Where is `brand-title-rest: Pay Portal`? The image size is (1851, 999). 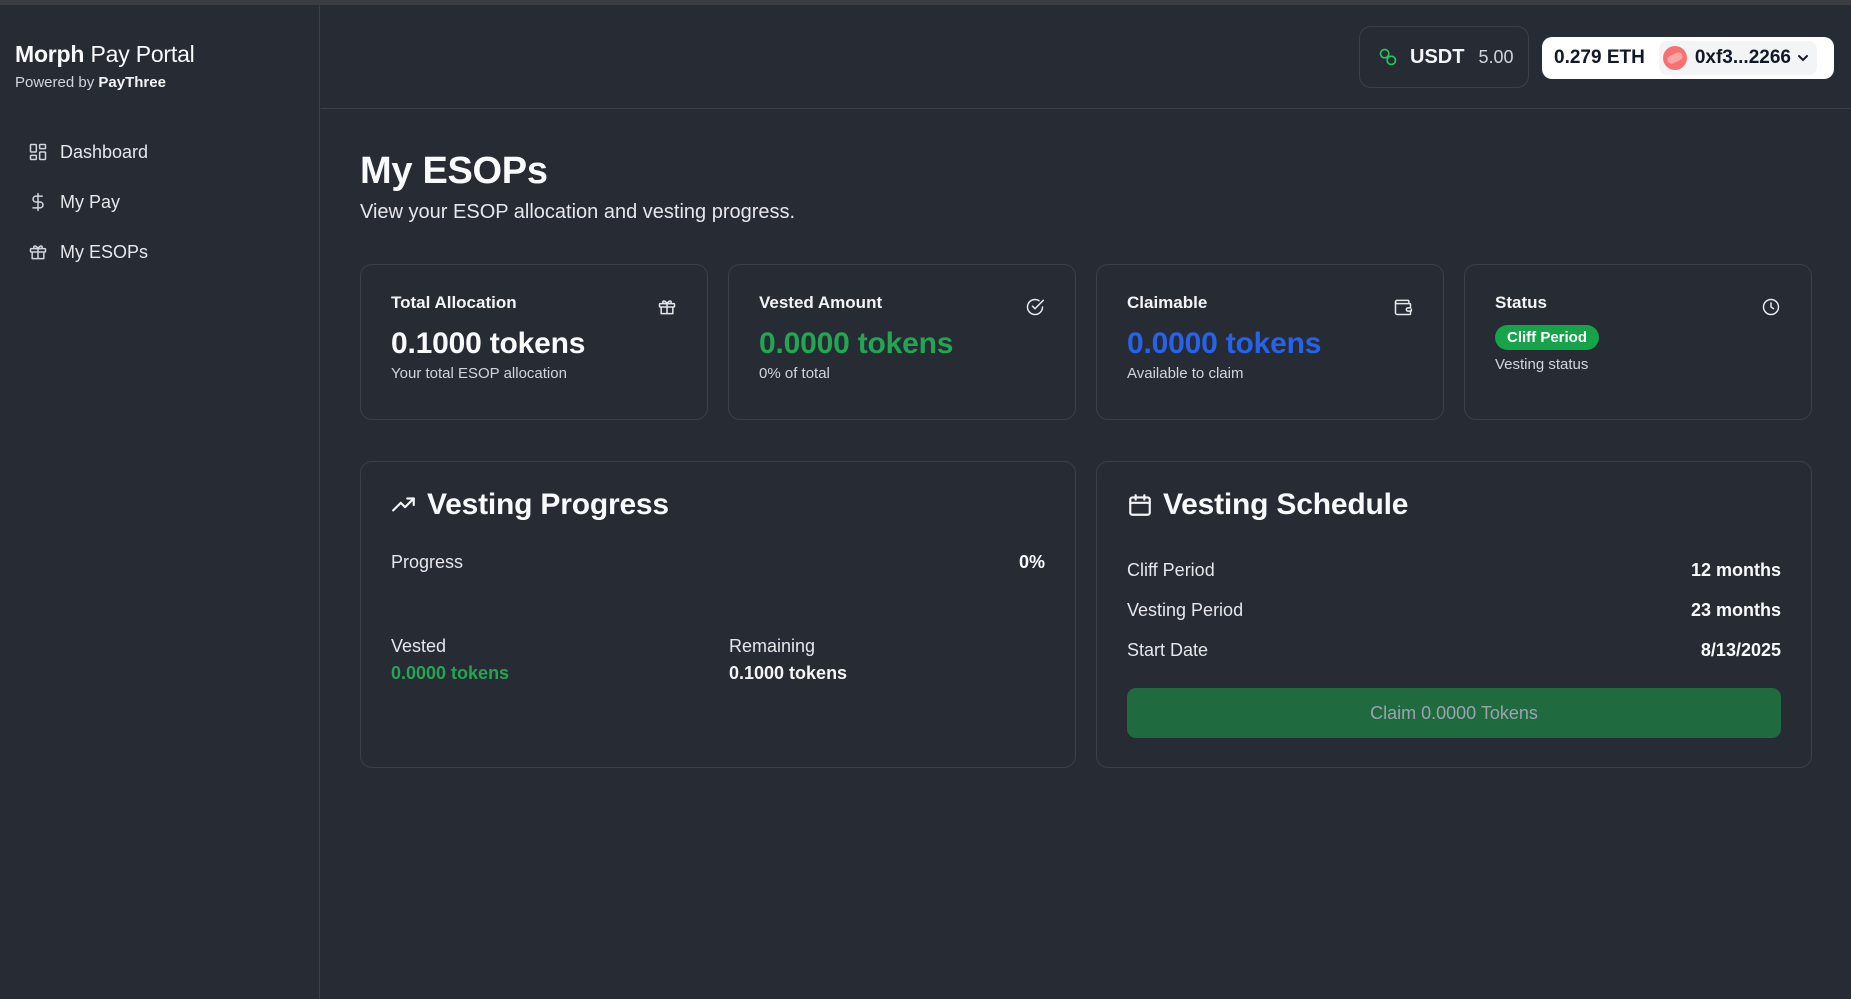 brand-title-rest: Pay Portal is located at coordinates (142, 54).